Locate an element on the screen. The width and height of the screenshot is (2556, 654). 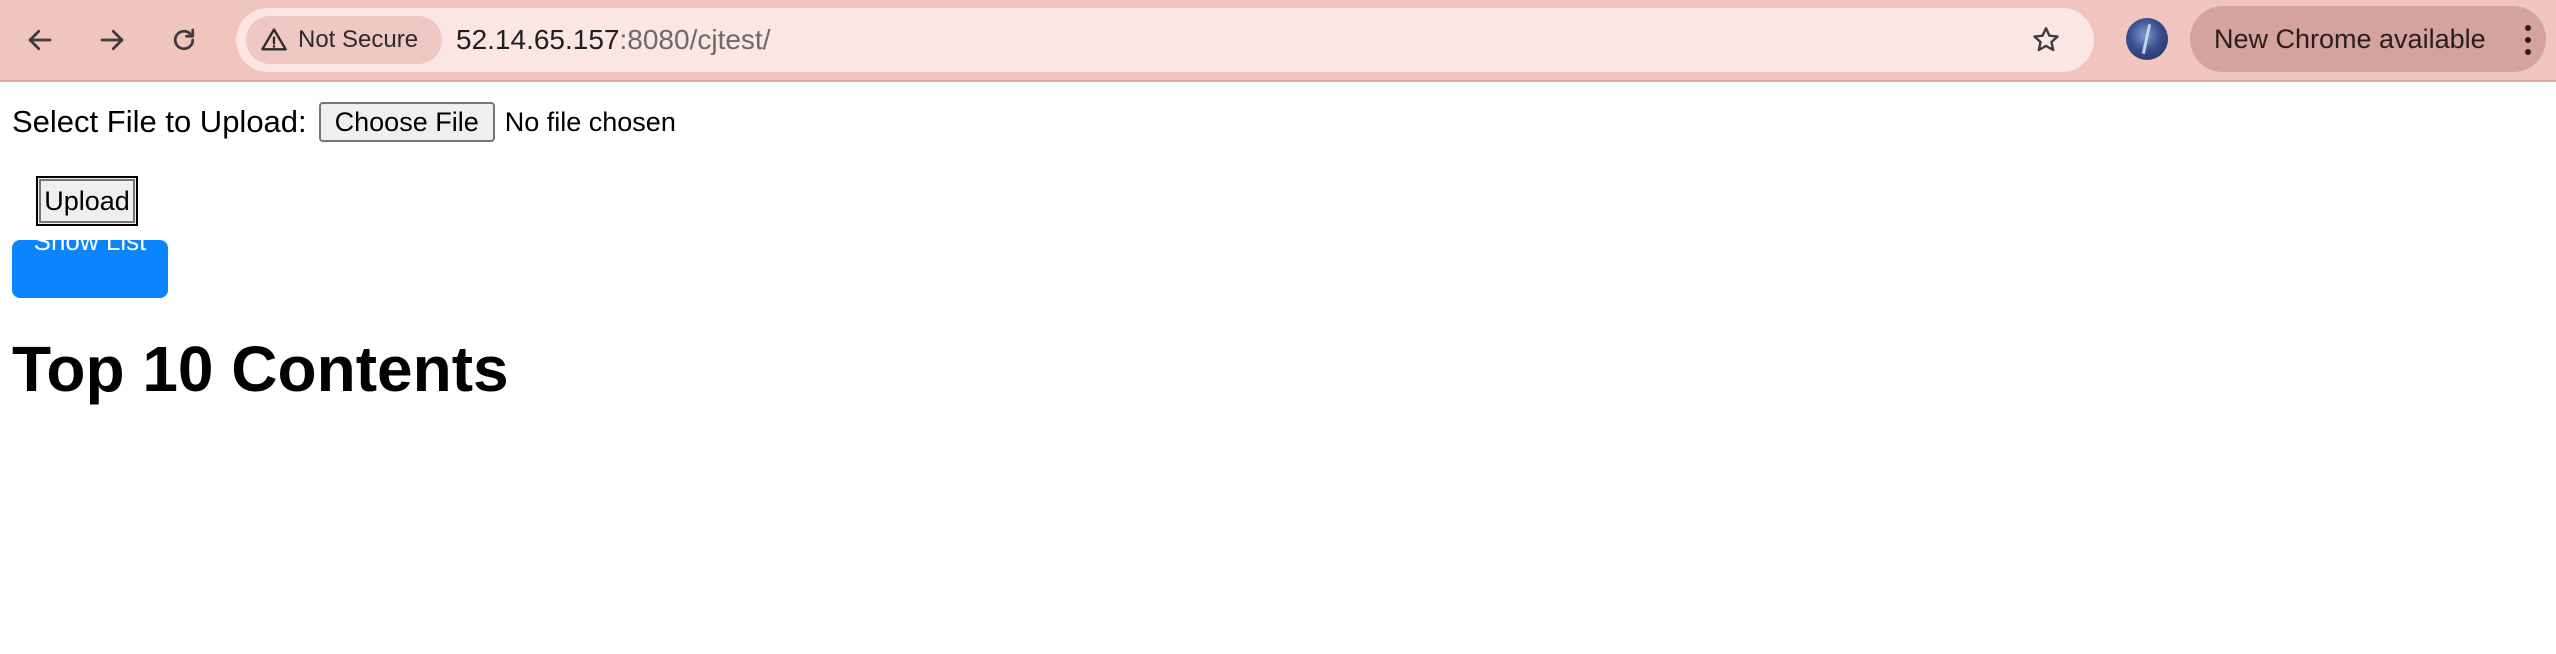
reload-icon is located at coordinates (184, 39).